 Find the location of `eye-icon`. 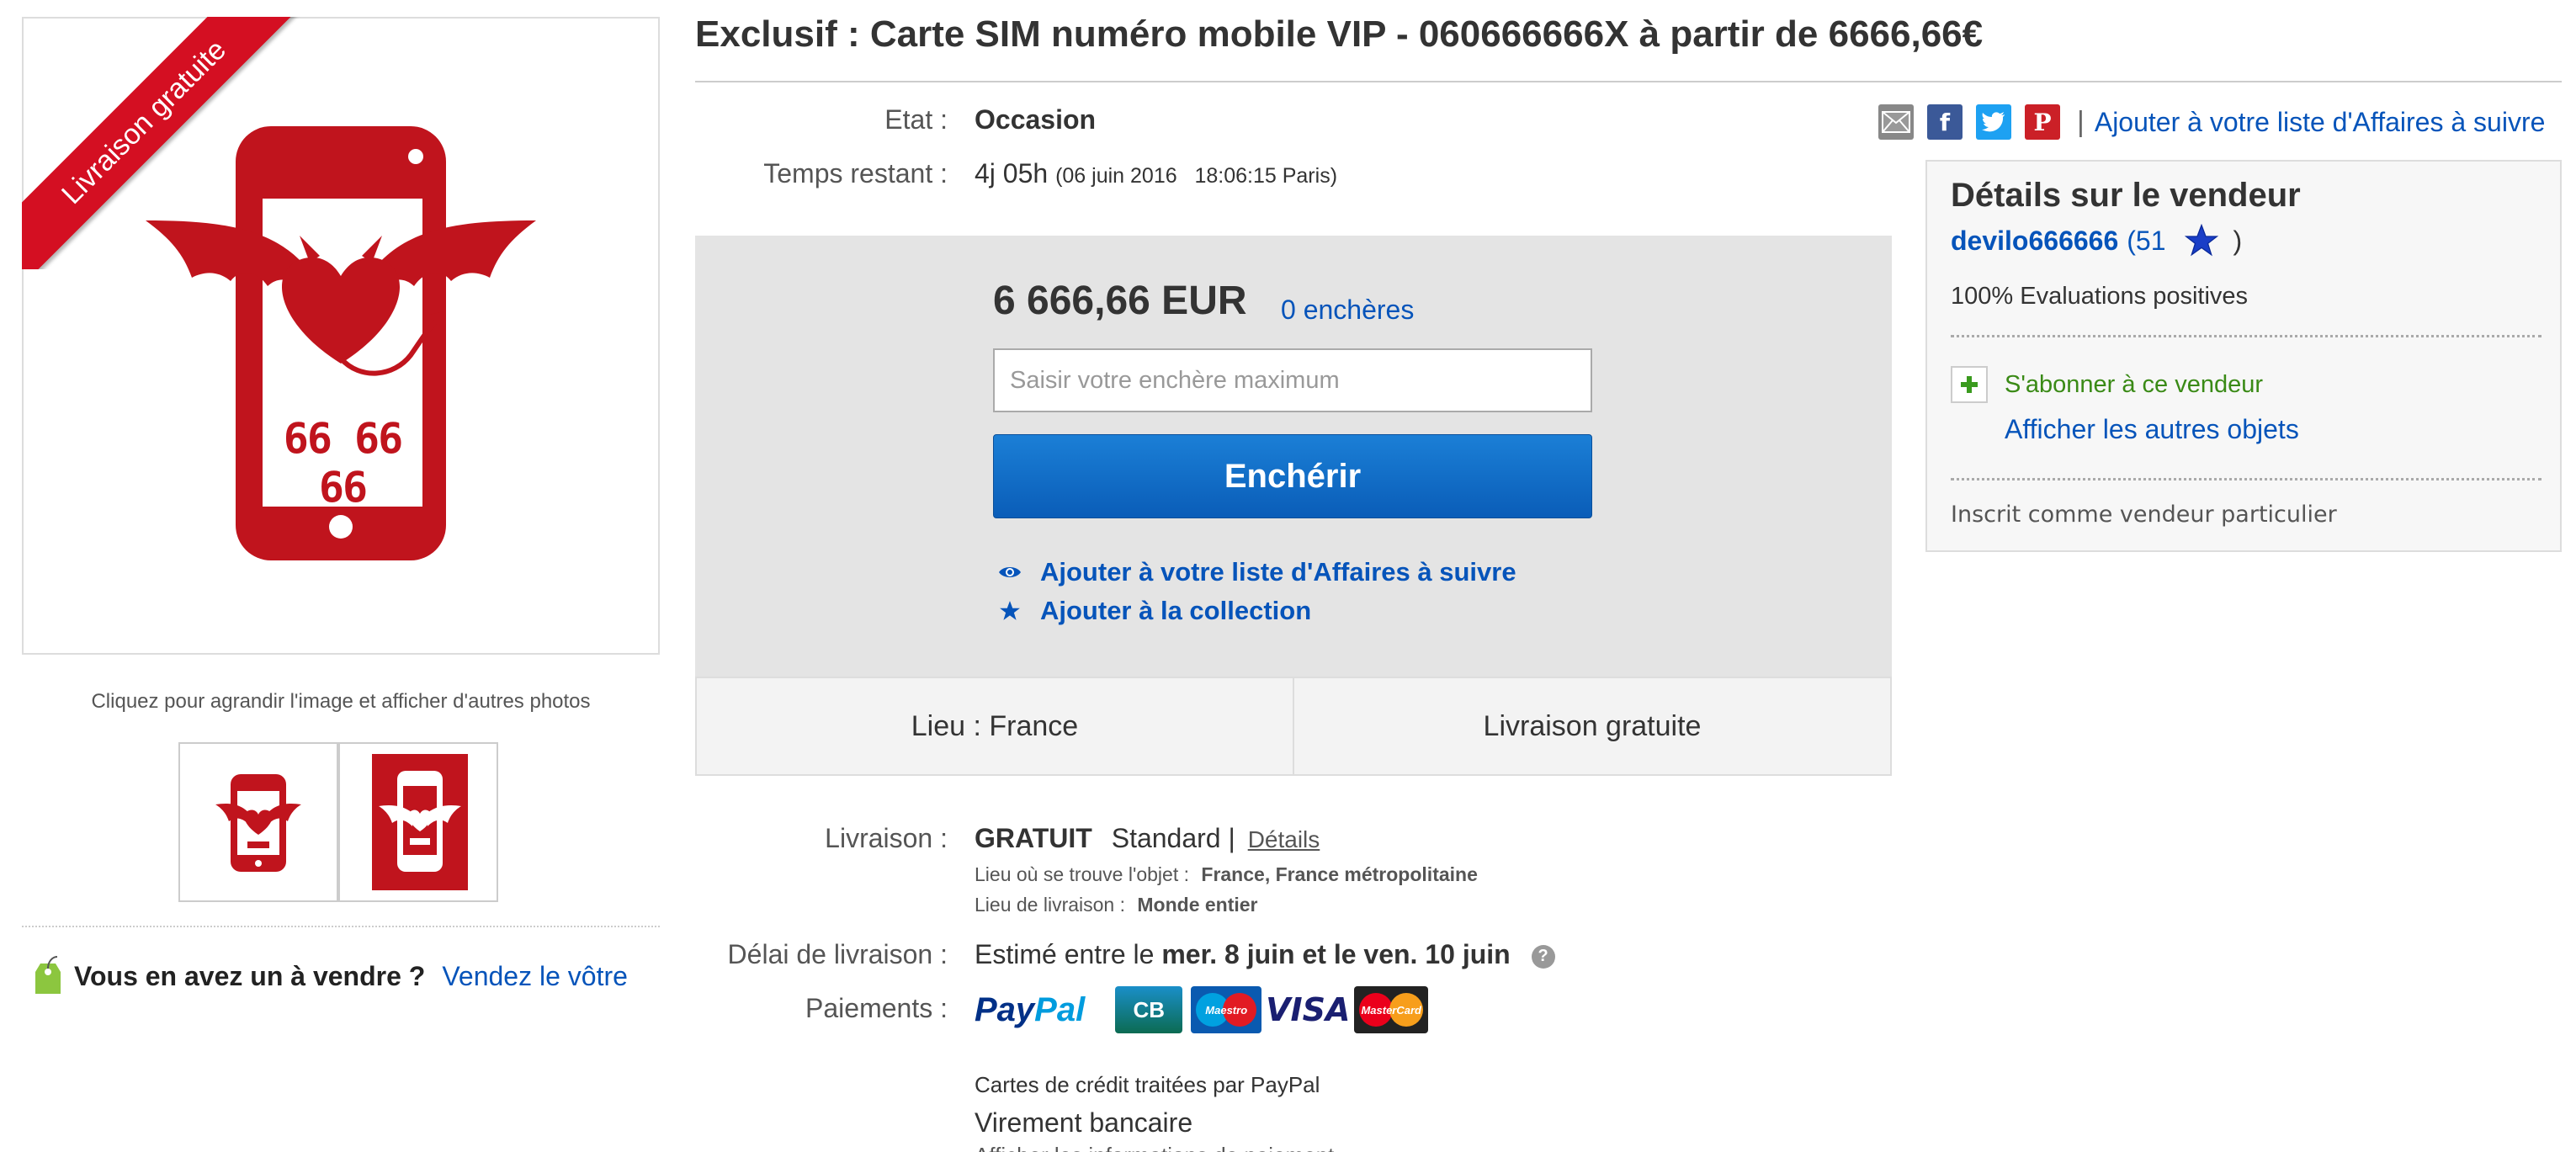

eye-icon is located at coordinates (1010, 572).